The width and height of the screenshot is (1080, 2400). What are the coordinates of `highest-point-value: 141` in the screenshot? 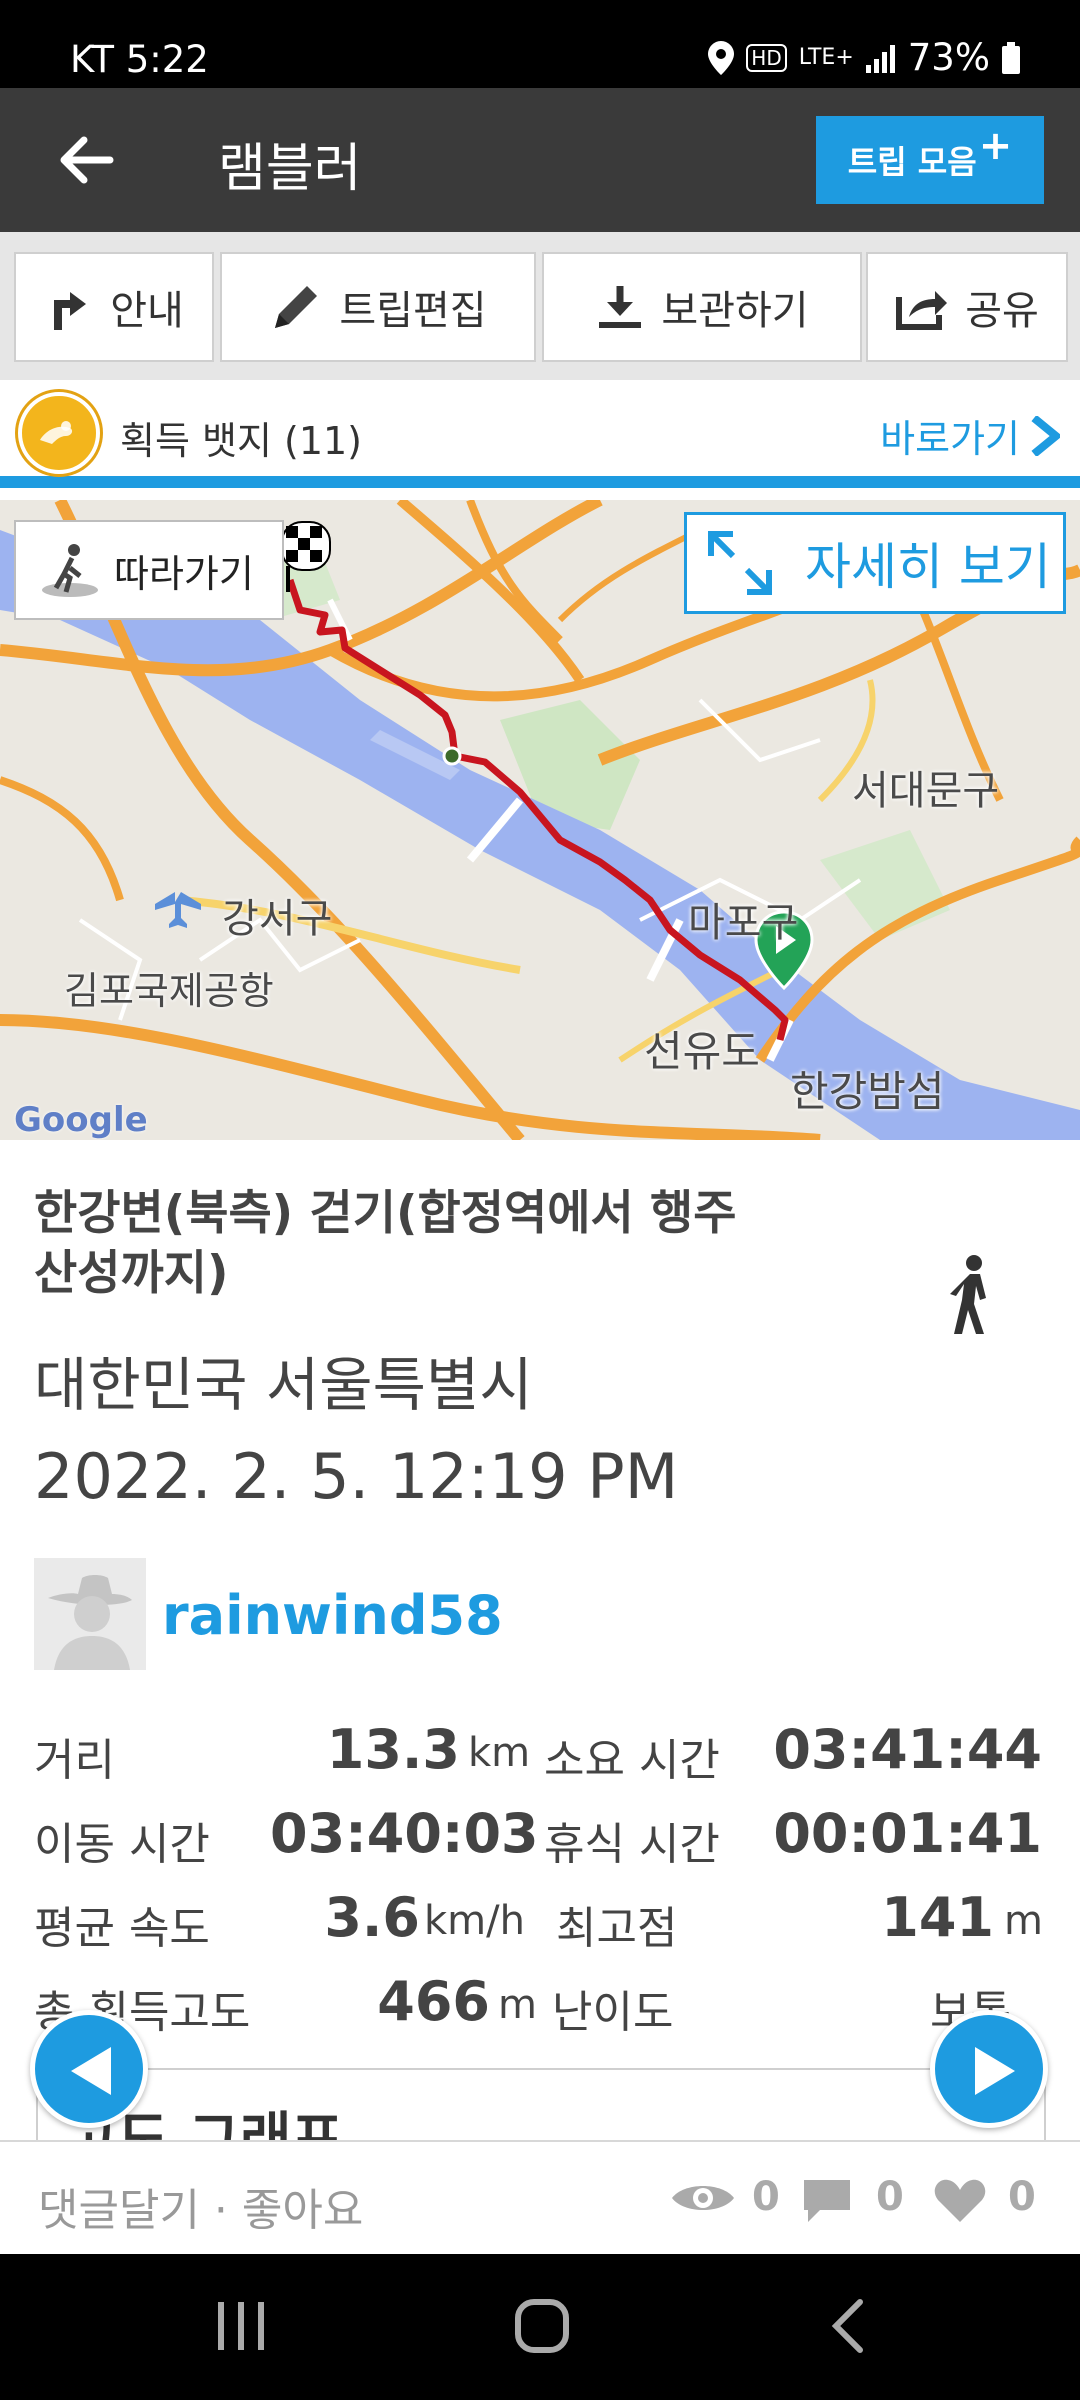 It's located at (937, 1917).